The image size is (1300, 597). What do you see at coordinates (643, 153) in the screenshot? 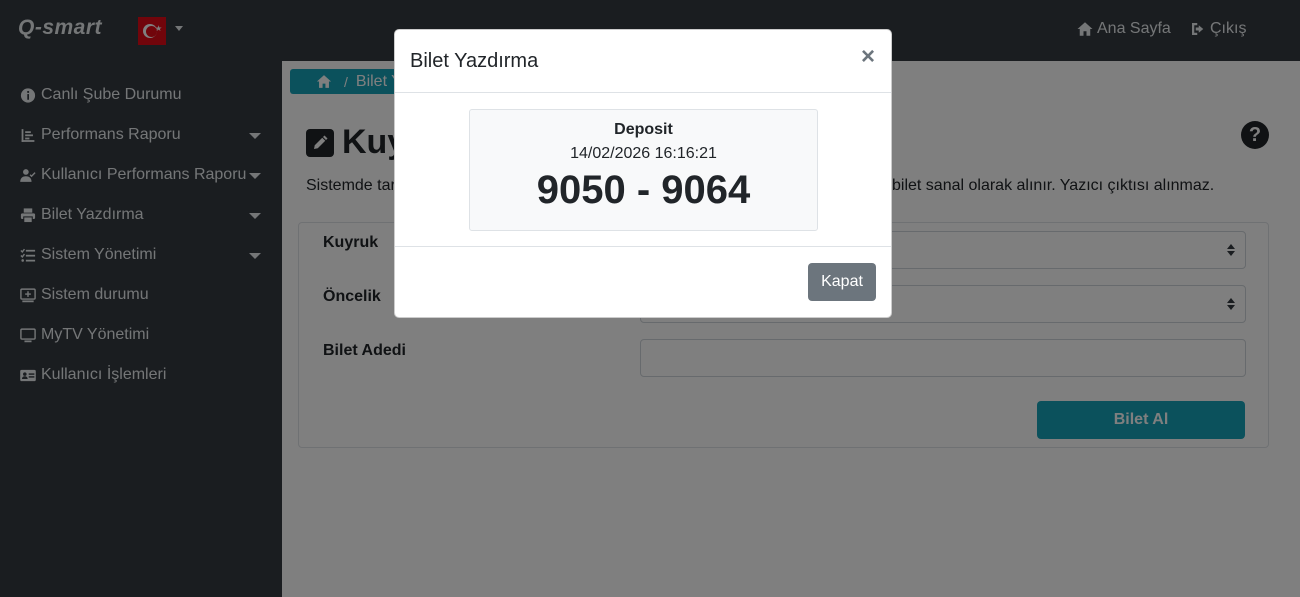
I see `ticket-datetime: 14/02/2026 16:16:21` at bounding box center [643, 153].